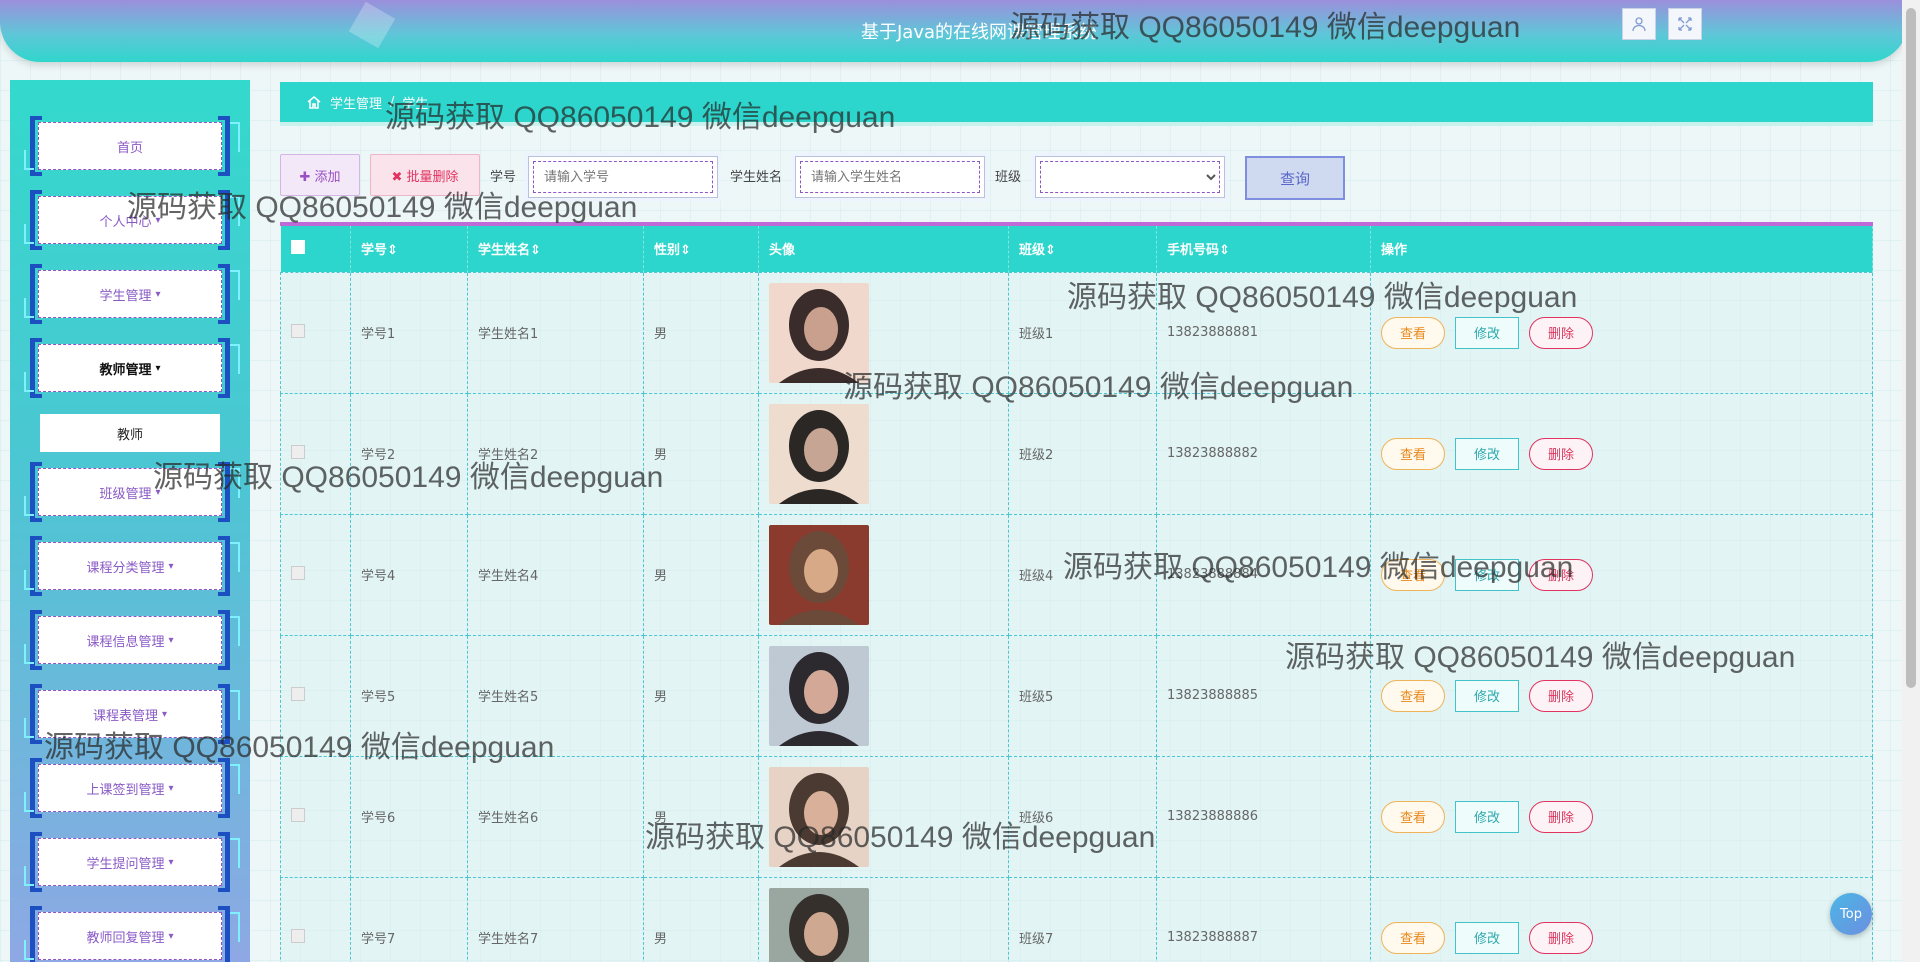 Image resolution: width=1920 pixels, height=962 pixels. I want to click on batch-delete-button: ✖ 批量删除, so click(425, 175).